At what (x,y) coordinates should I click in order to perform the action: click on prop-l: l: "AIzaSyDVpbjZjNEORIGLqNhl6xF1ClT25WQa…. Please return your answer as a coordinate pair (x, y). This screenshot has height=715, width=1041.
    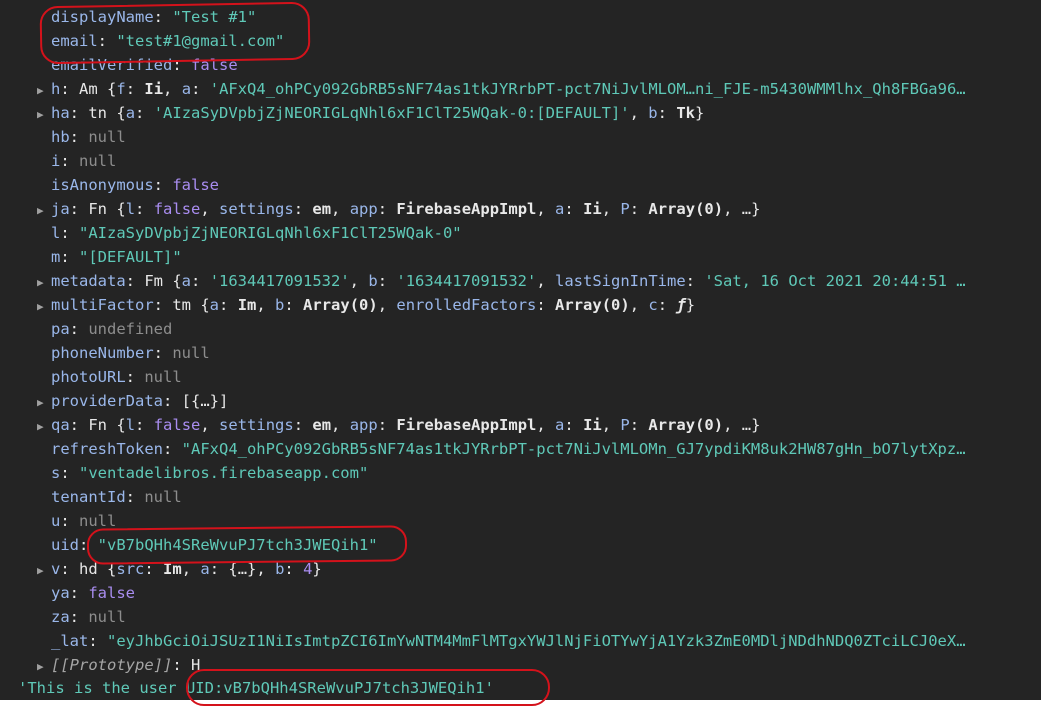
    Looking at the image, I should click on (256, 233).